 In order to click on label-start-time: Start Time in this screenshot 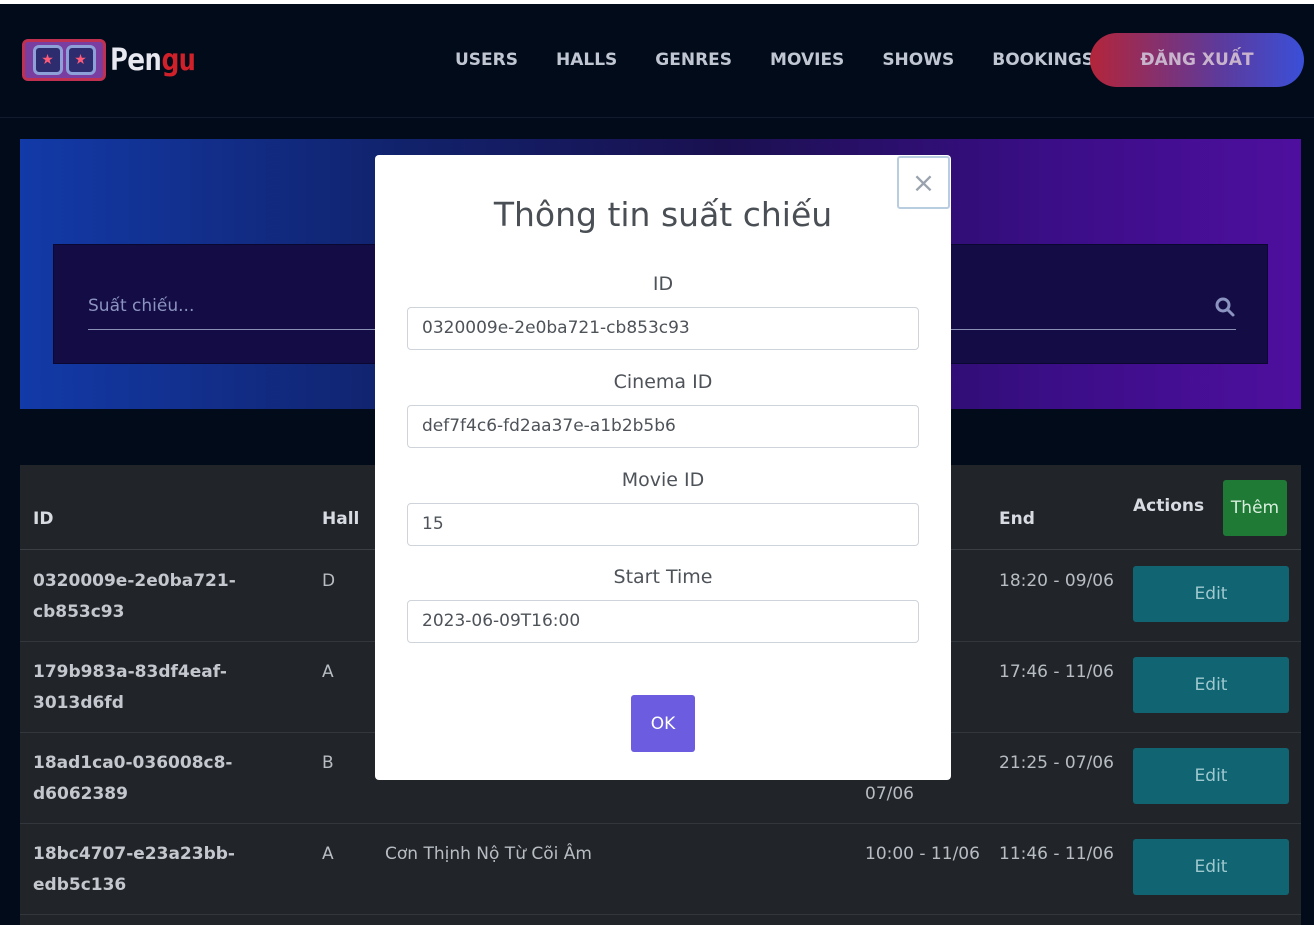, I will do `click(663, 577)`.